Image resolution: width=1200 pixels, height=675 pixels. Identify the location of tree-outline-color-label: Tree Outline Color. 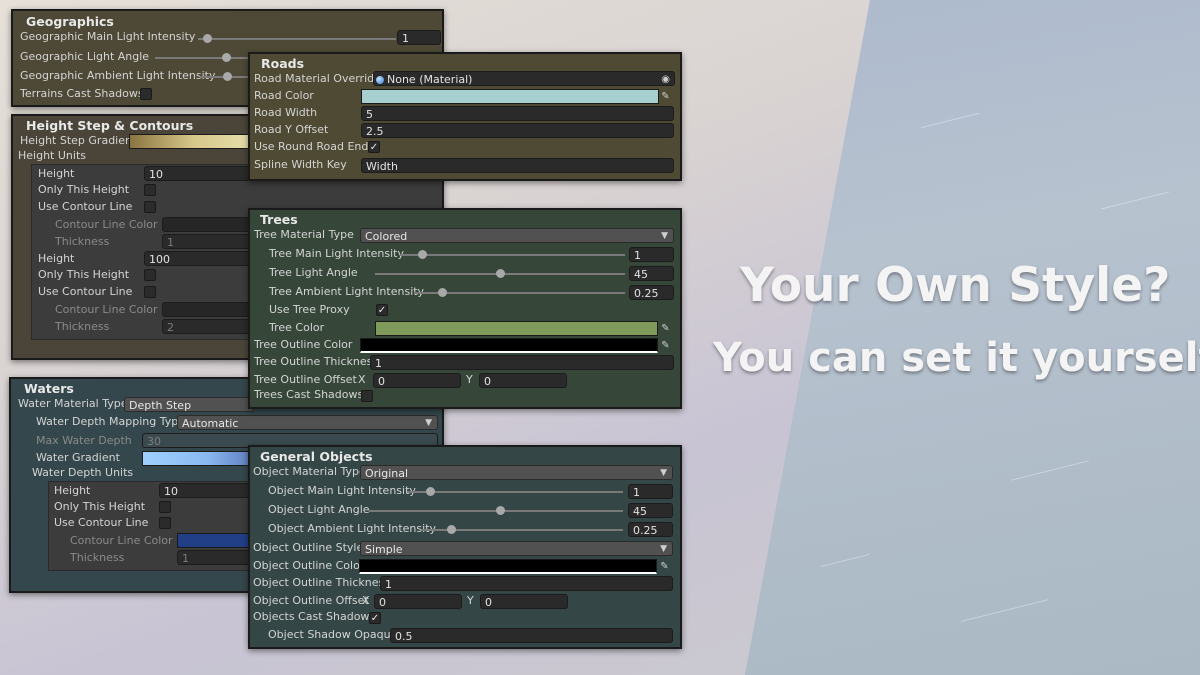
(303, 344).